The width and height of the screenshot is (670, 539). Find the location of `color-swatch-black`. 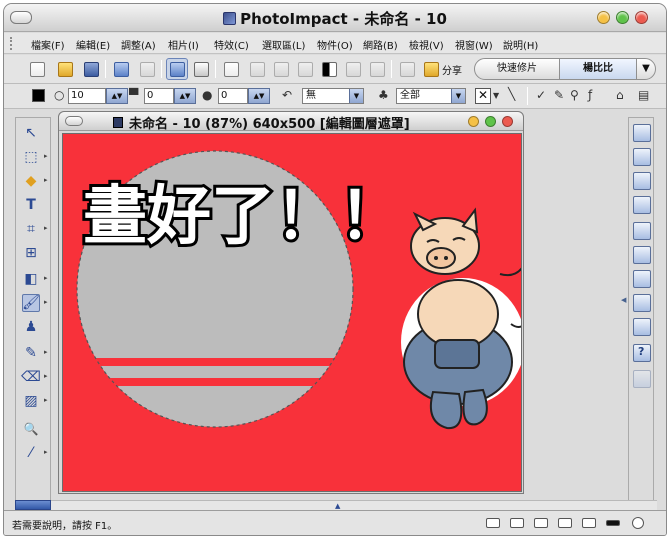

color-swatch-black is located at coordinates (38, 95).